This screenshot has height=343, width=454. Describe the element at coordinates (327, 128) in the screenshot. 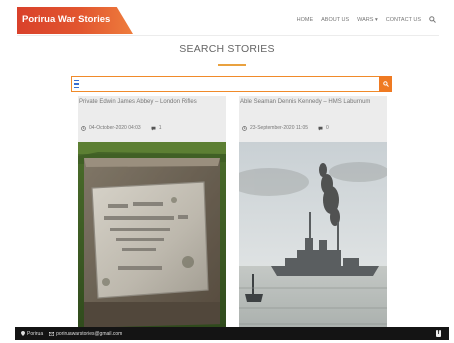

I see `story-comment-count: 0` at that location.